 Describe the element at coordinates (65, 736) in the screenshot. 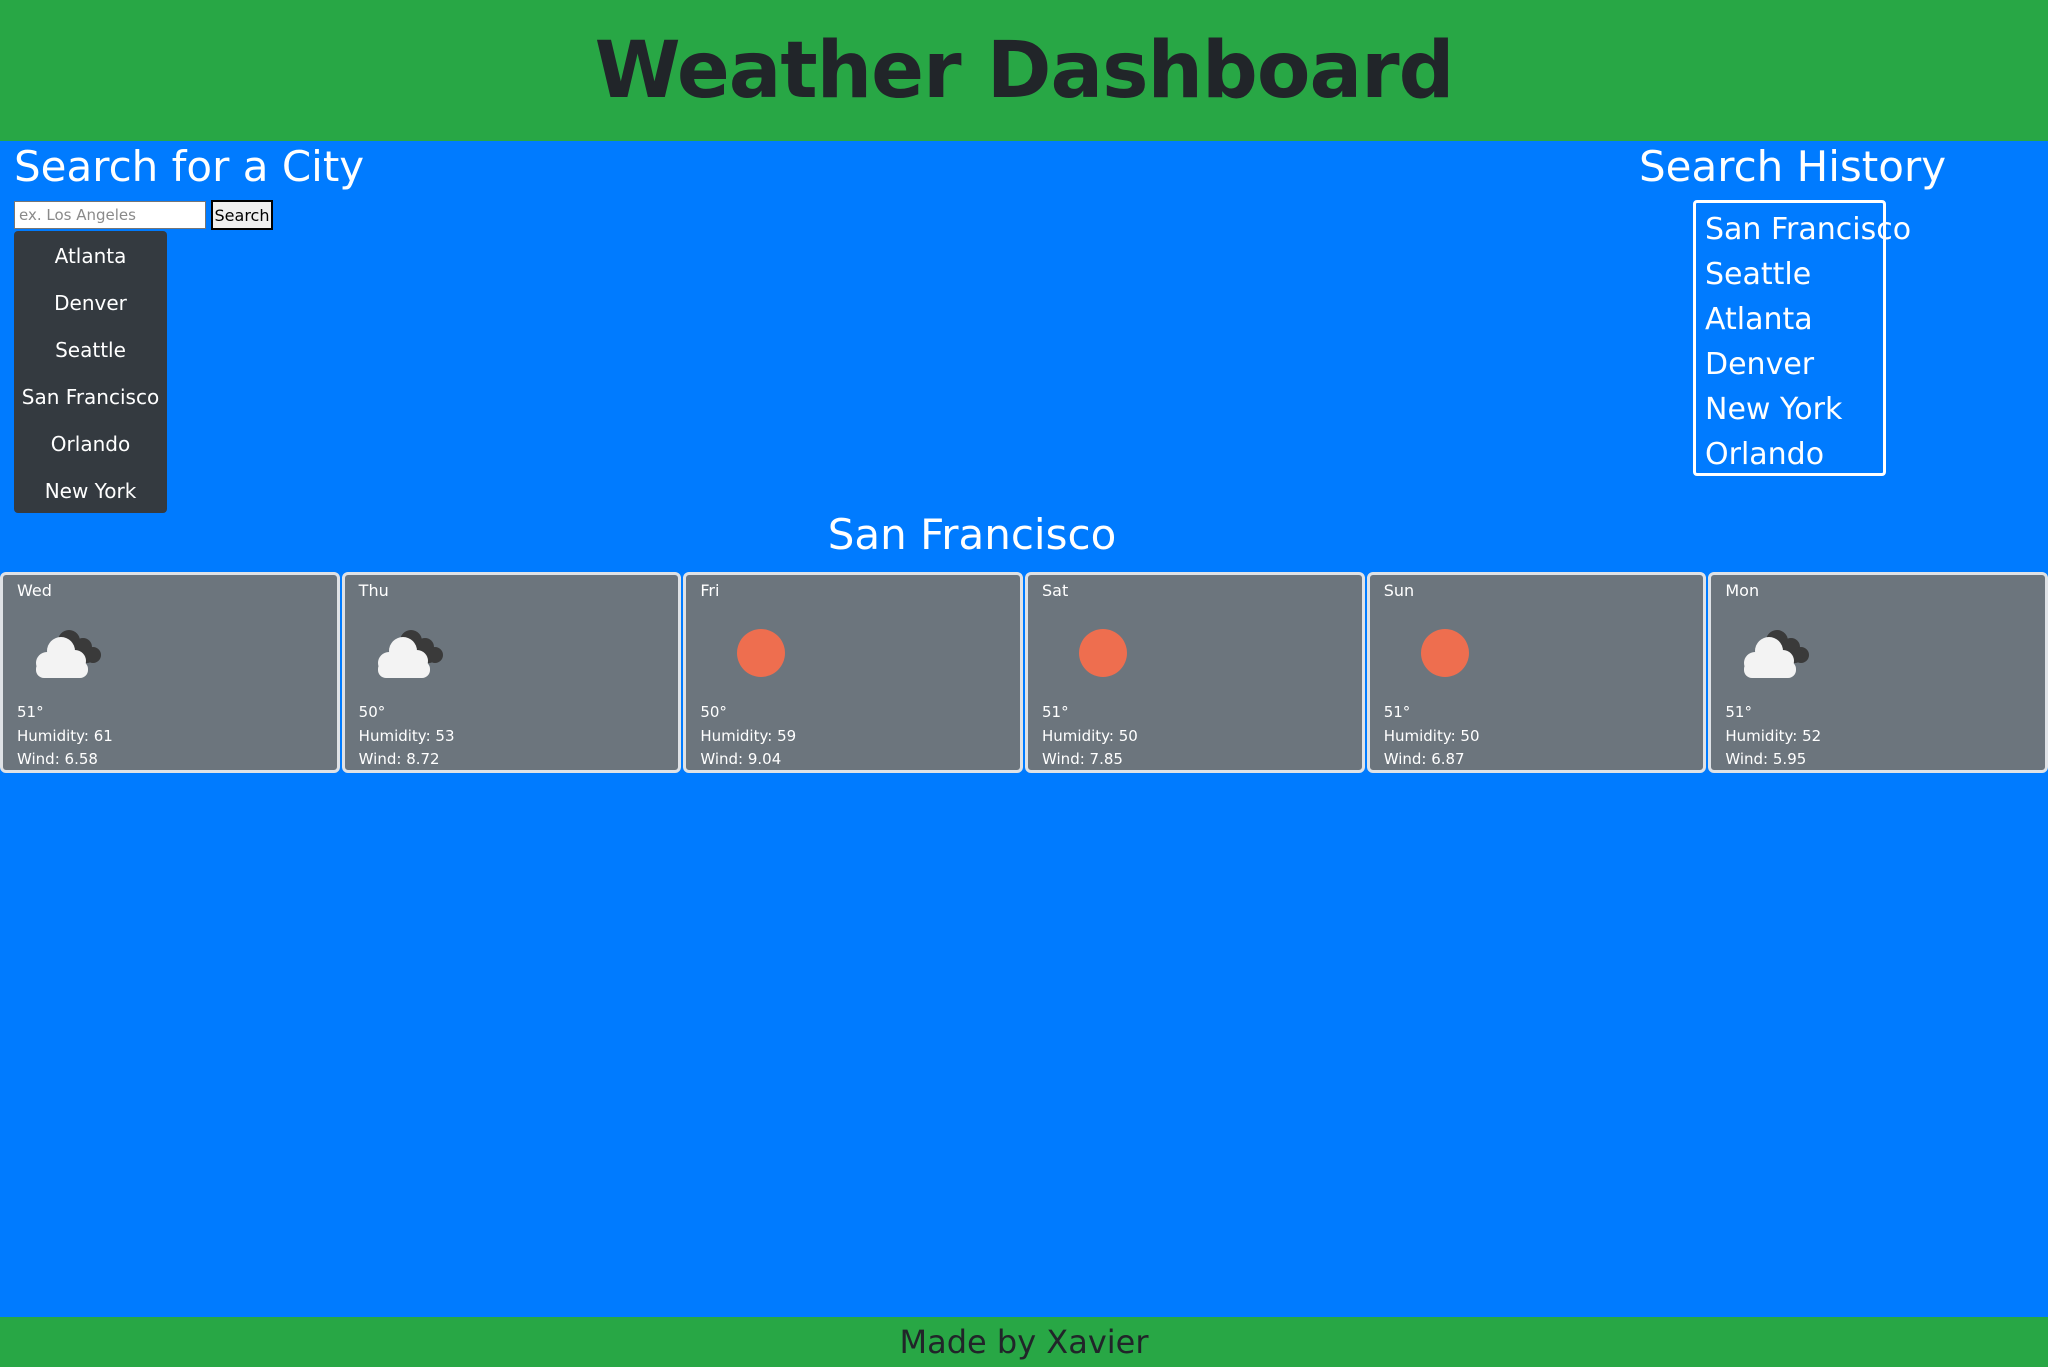

I see `forecast-humidity: Humidity: 61` at that location.